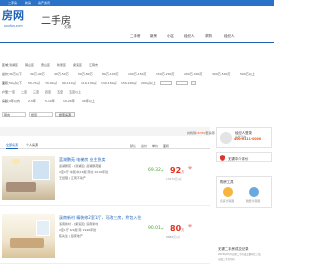  I want to click on listing-location: 溪南新村 - [梁溪区] 溪南新村, so click(78, 224).